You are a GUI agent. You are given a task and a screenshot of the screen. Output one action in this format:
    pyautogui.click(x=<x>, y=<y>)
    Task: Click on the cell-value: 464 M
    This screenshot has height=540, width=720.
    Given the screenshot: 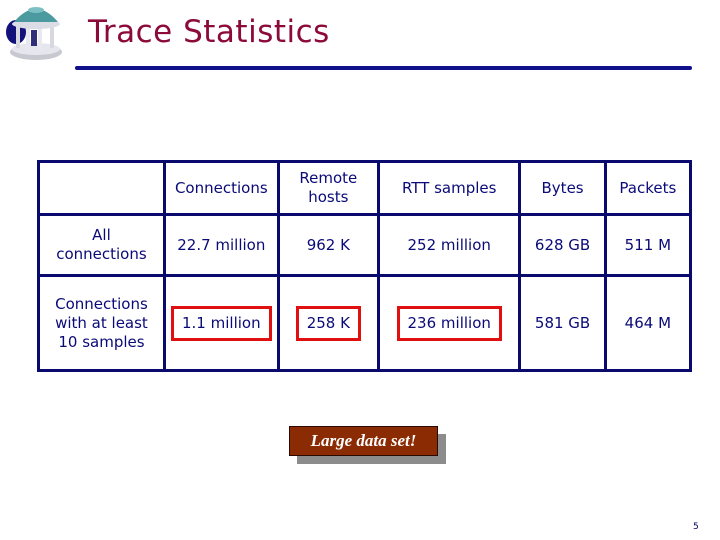 What is the action you would take?
    pyautogui.click(x=648, y=322)
    